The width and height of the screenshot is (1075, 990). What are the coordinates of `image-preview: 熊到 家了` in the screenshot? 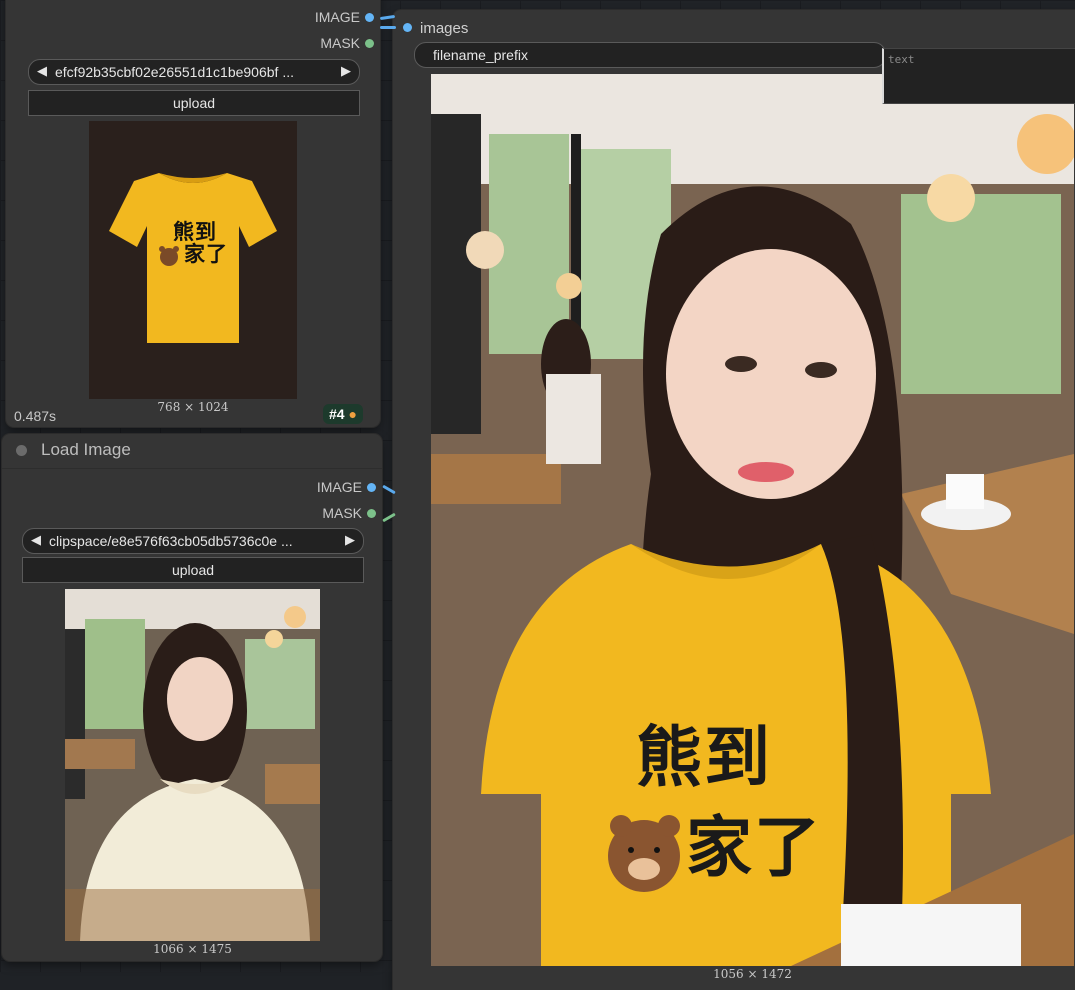 It's located at (193, 260).